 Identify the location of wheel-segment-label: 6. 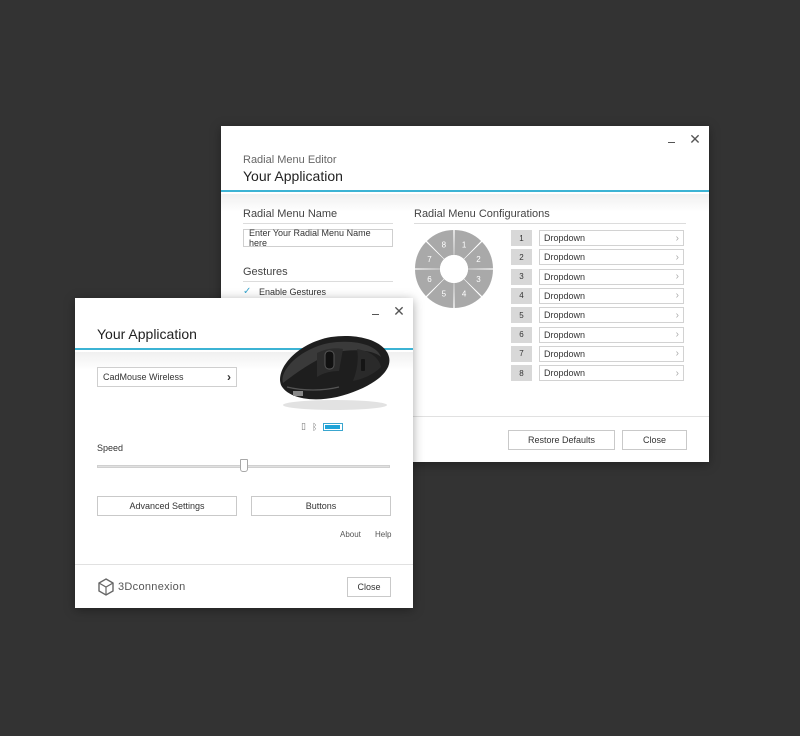
(429, 279).